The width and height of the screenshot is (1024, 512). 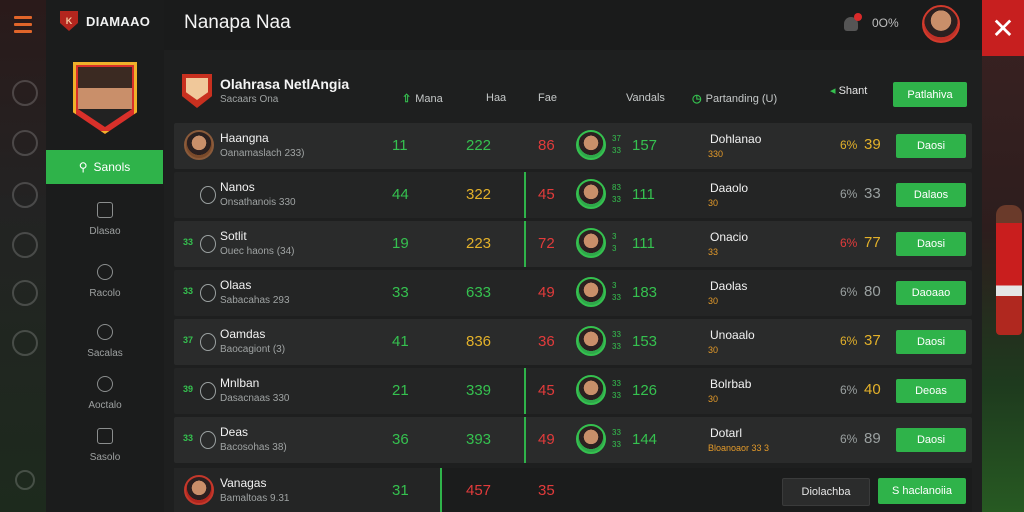 I want to click on stat-value: 19, so click(x=400, y=243).